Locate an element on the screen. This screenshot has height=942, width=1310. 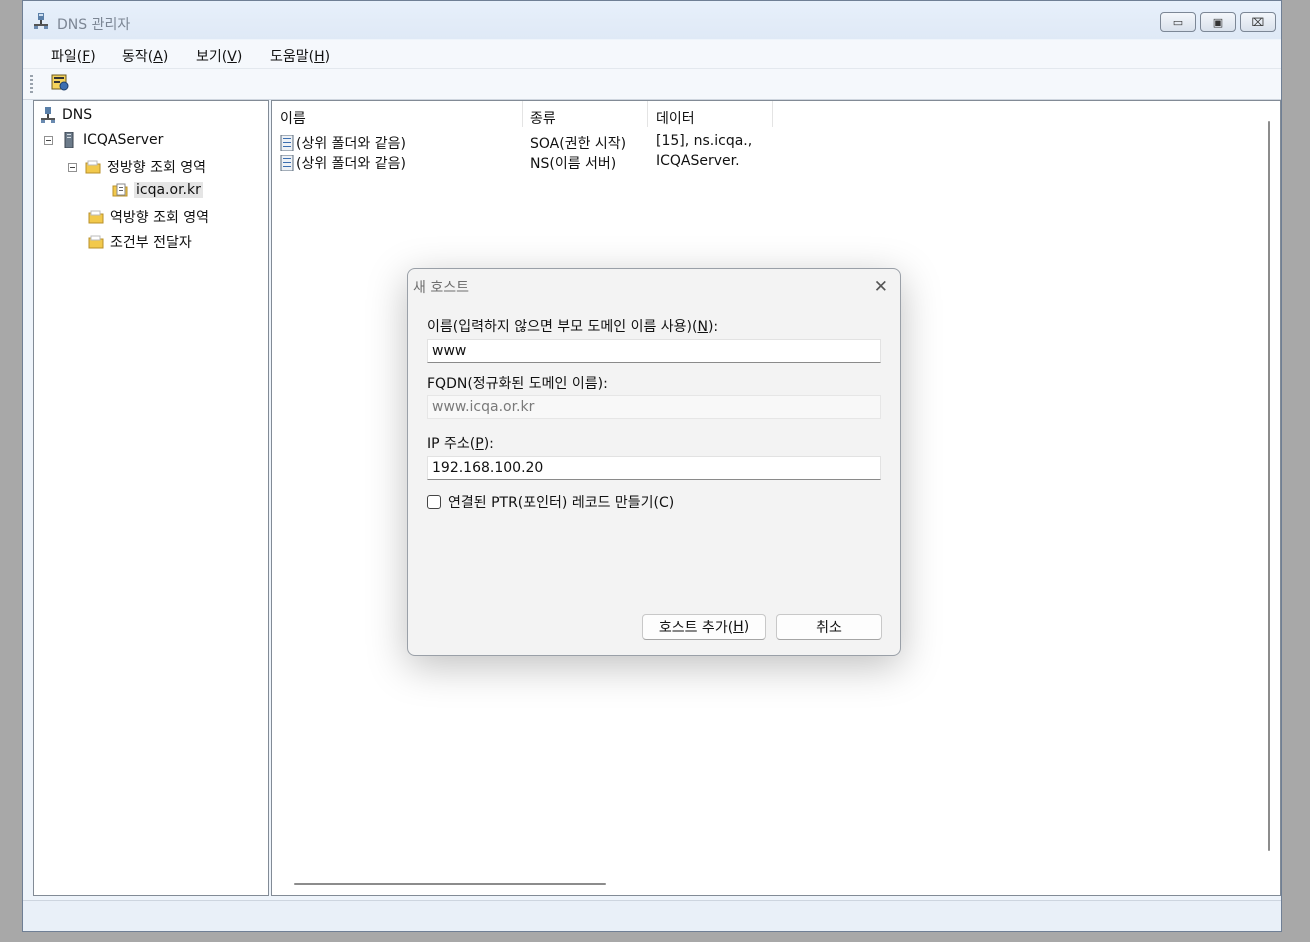
tree-item-zone: icqa.or.kr is located at coordinates (157, 190).